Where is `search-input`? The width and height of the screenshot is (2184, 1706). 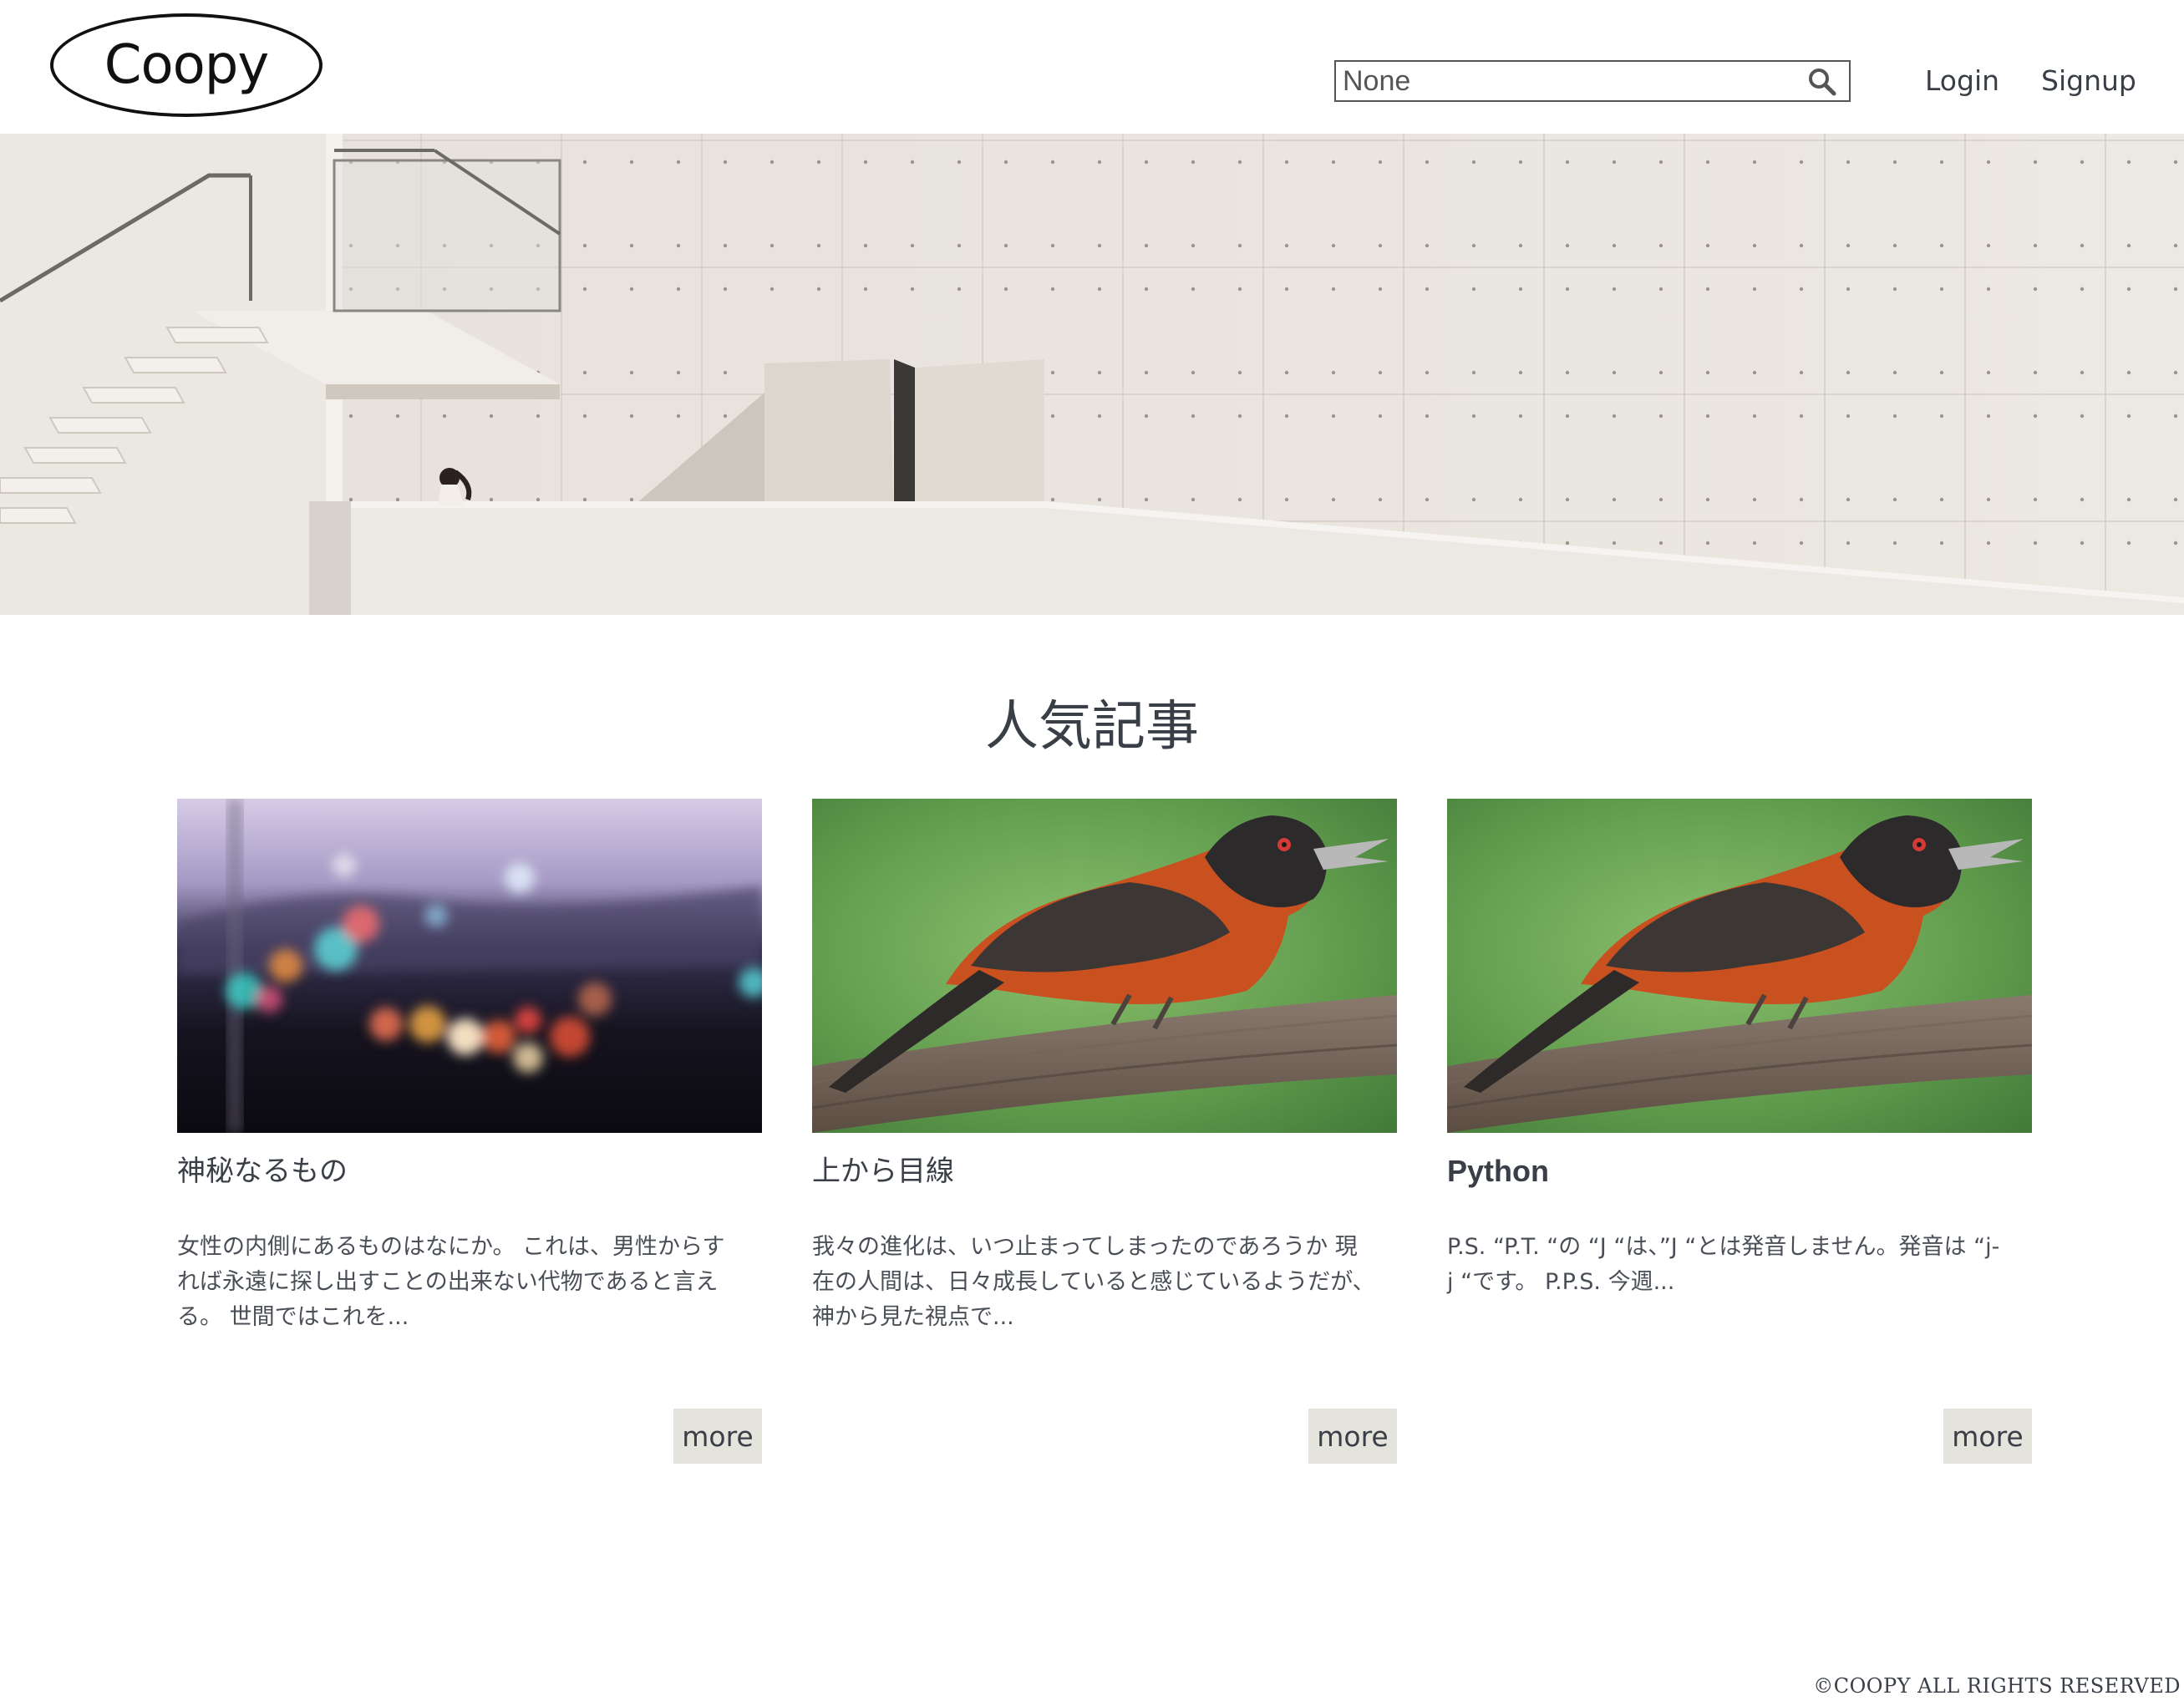
search-input is located at coordinates (1568, 81).